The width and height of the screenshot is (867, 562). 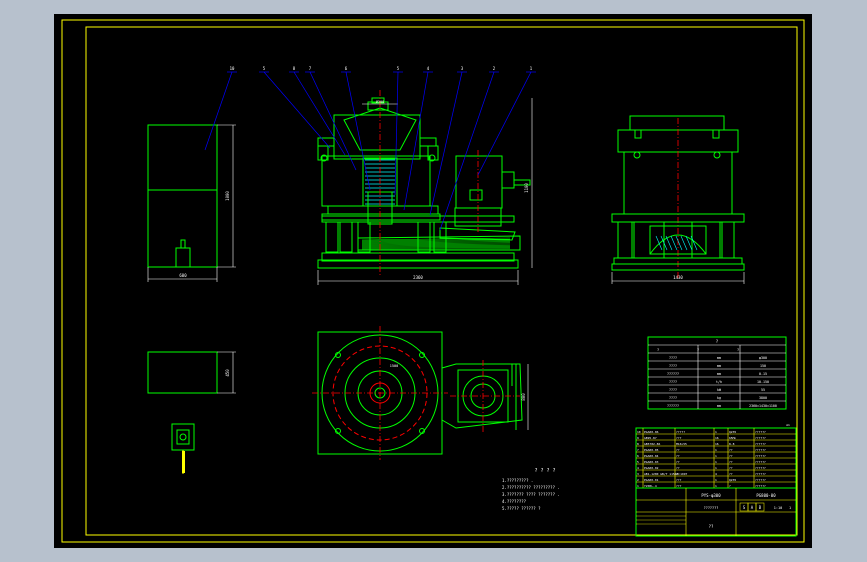 I want to click on bom-cell: 9, so click(x=638, y=438).